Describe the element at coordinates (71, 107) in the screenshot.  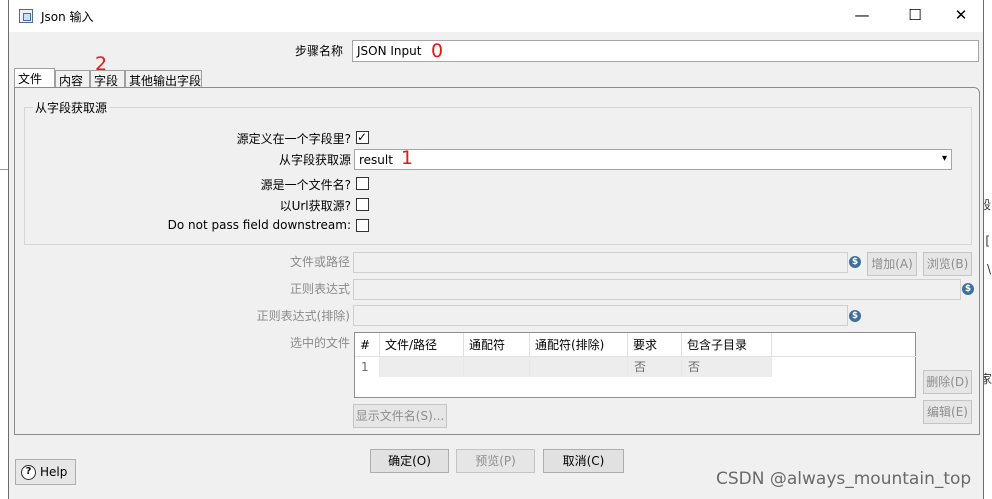
I see `source-group-title: 从字段获取源` at that location.